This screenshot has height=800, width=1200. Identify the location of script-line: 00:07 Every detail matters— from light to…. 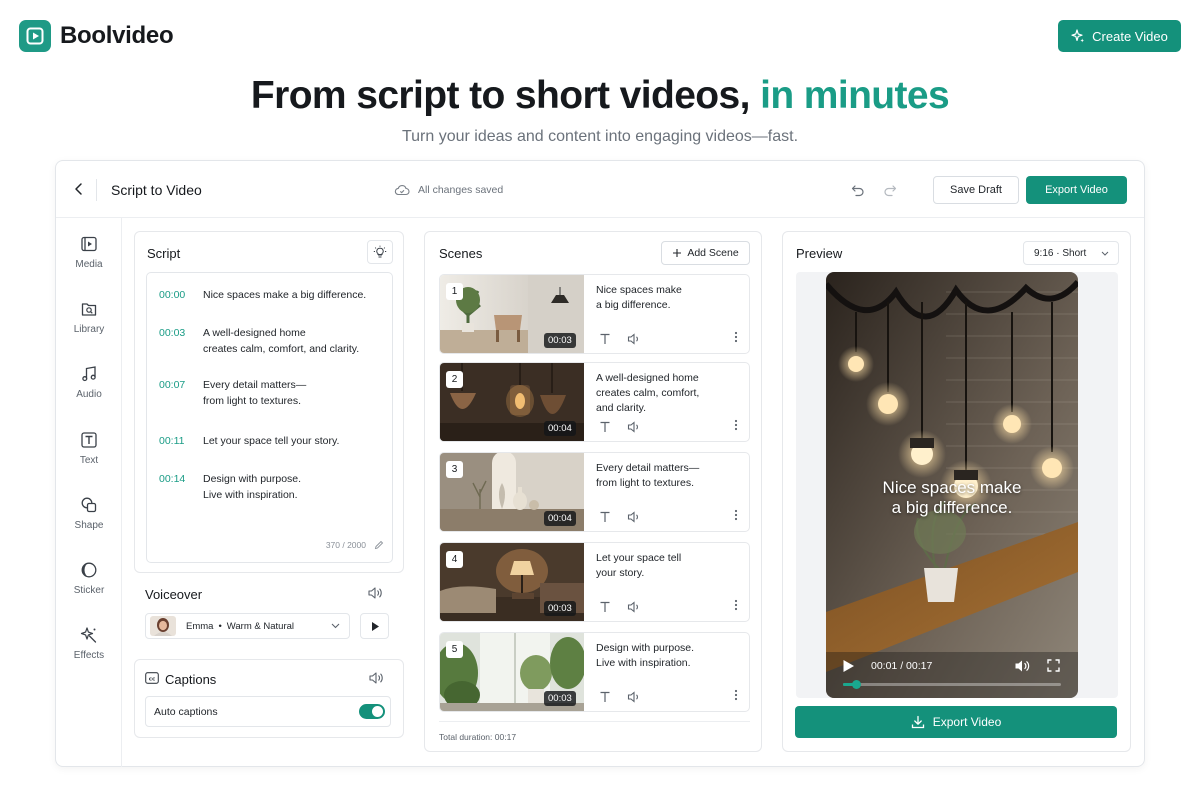
(232, 393).